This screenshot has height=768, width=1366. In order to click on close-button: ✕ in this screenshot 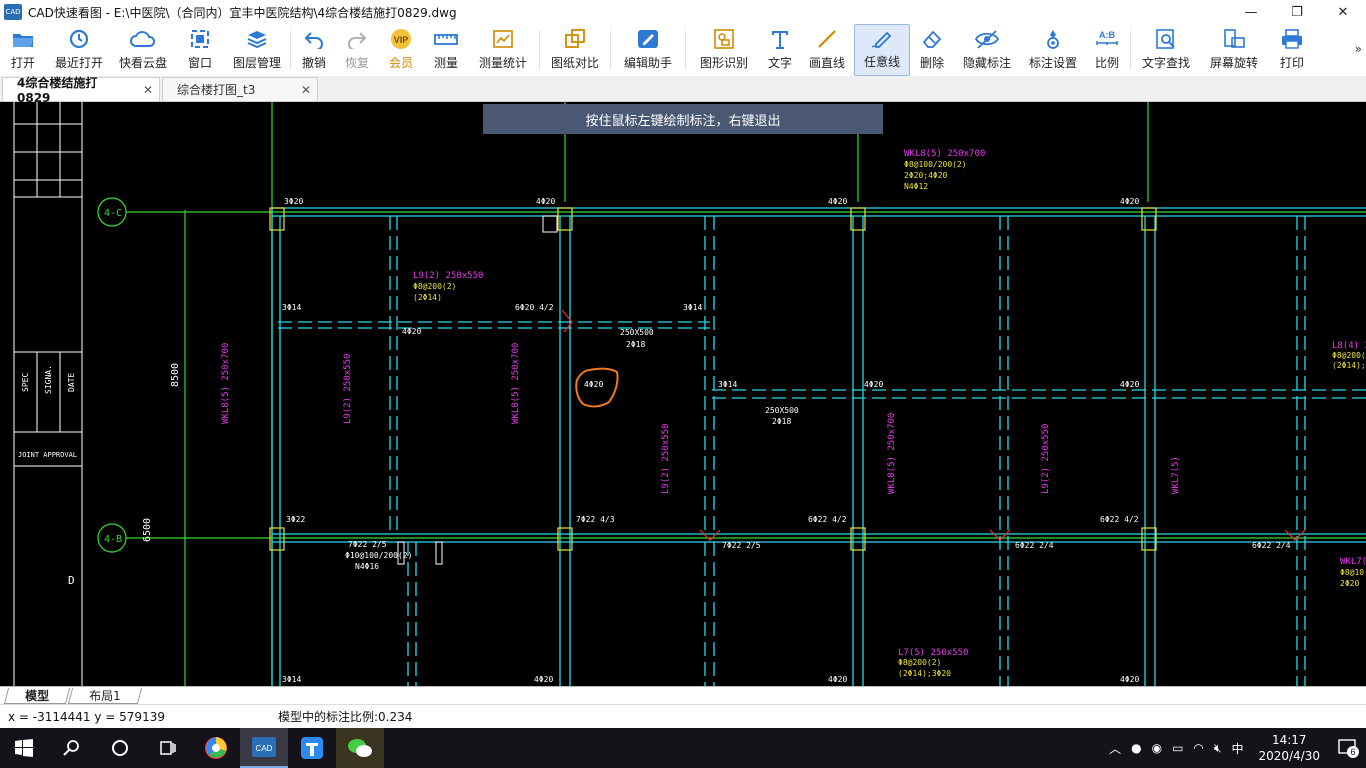, I will do `click(1343, 12)`.